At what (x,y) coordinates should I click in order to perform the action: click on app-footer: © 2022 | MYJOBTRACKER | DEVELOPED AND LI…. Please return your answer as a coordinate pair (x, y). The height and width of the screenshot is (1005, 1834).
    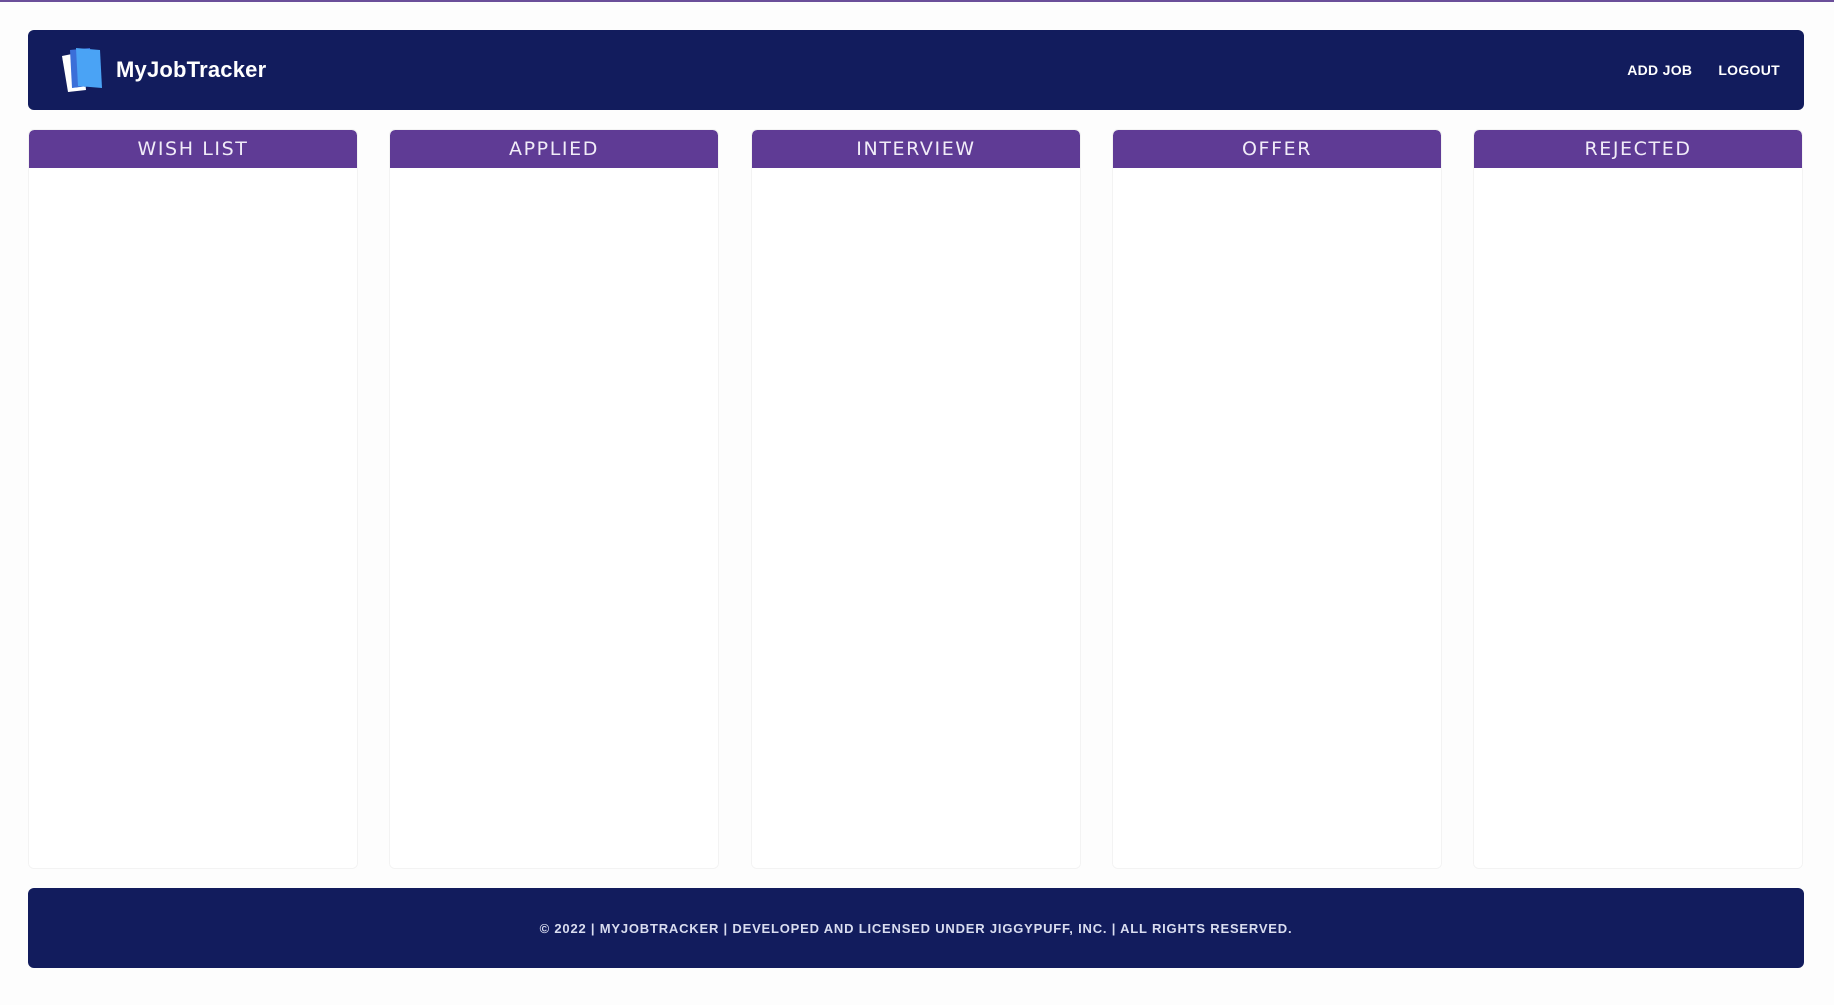
    Looking at the image, I should click on (916, 928).